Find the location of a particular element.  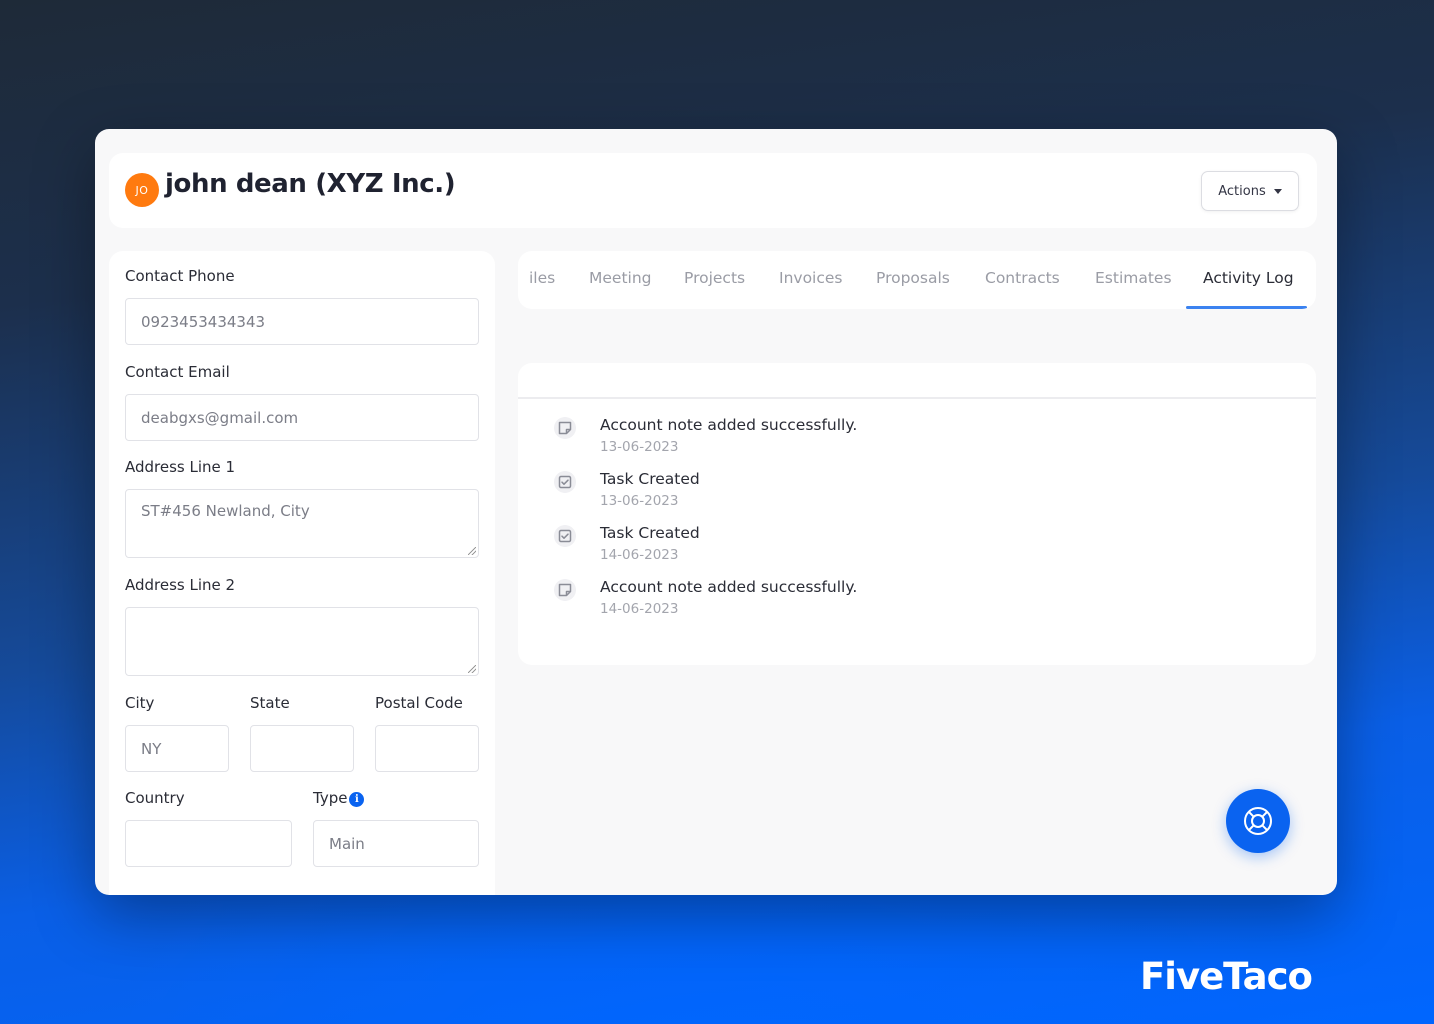

contact-header: JO john dean (XYZ Inc.) Actions is located at coordinates (713, 190).